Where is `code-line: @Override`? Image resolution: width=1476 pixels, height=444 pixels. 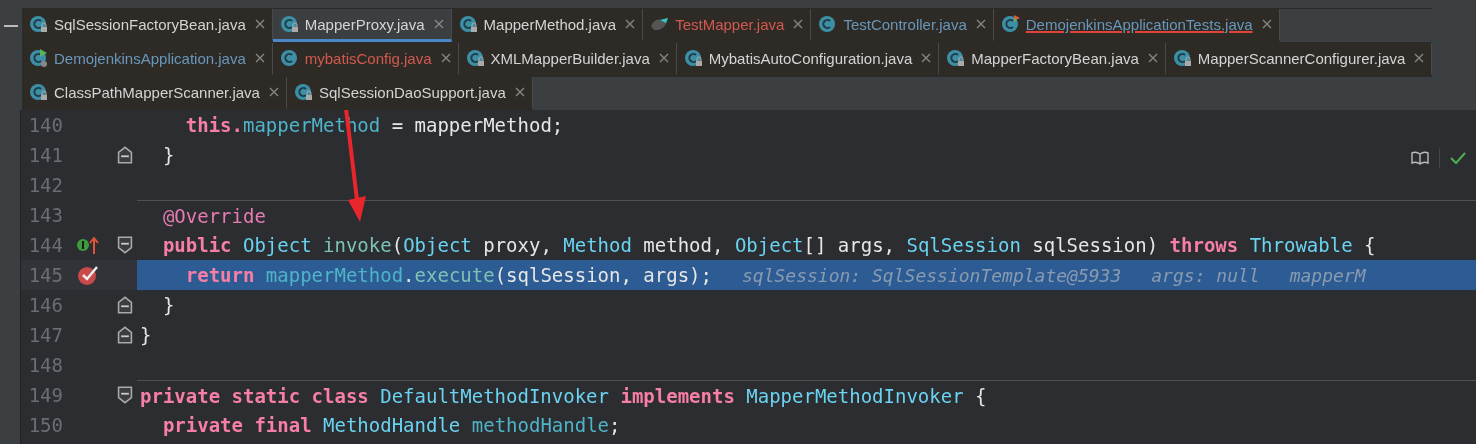 code-line: @Override is located at coordinates (213, 215).